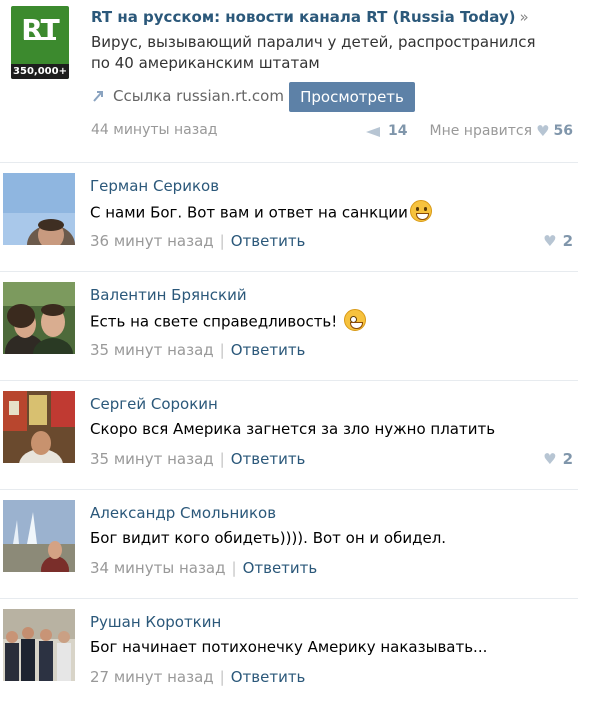 This screenshot has width=591, height=702. I want to click on comment-author: Герман Сериков, so click(154, 186).